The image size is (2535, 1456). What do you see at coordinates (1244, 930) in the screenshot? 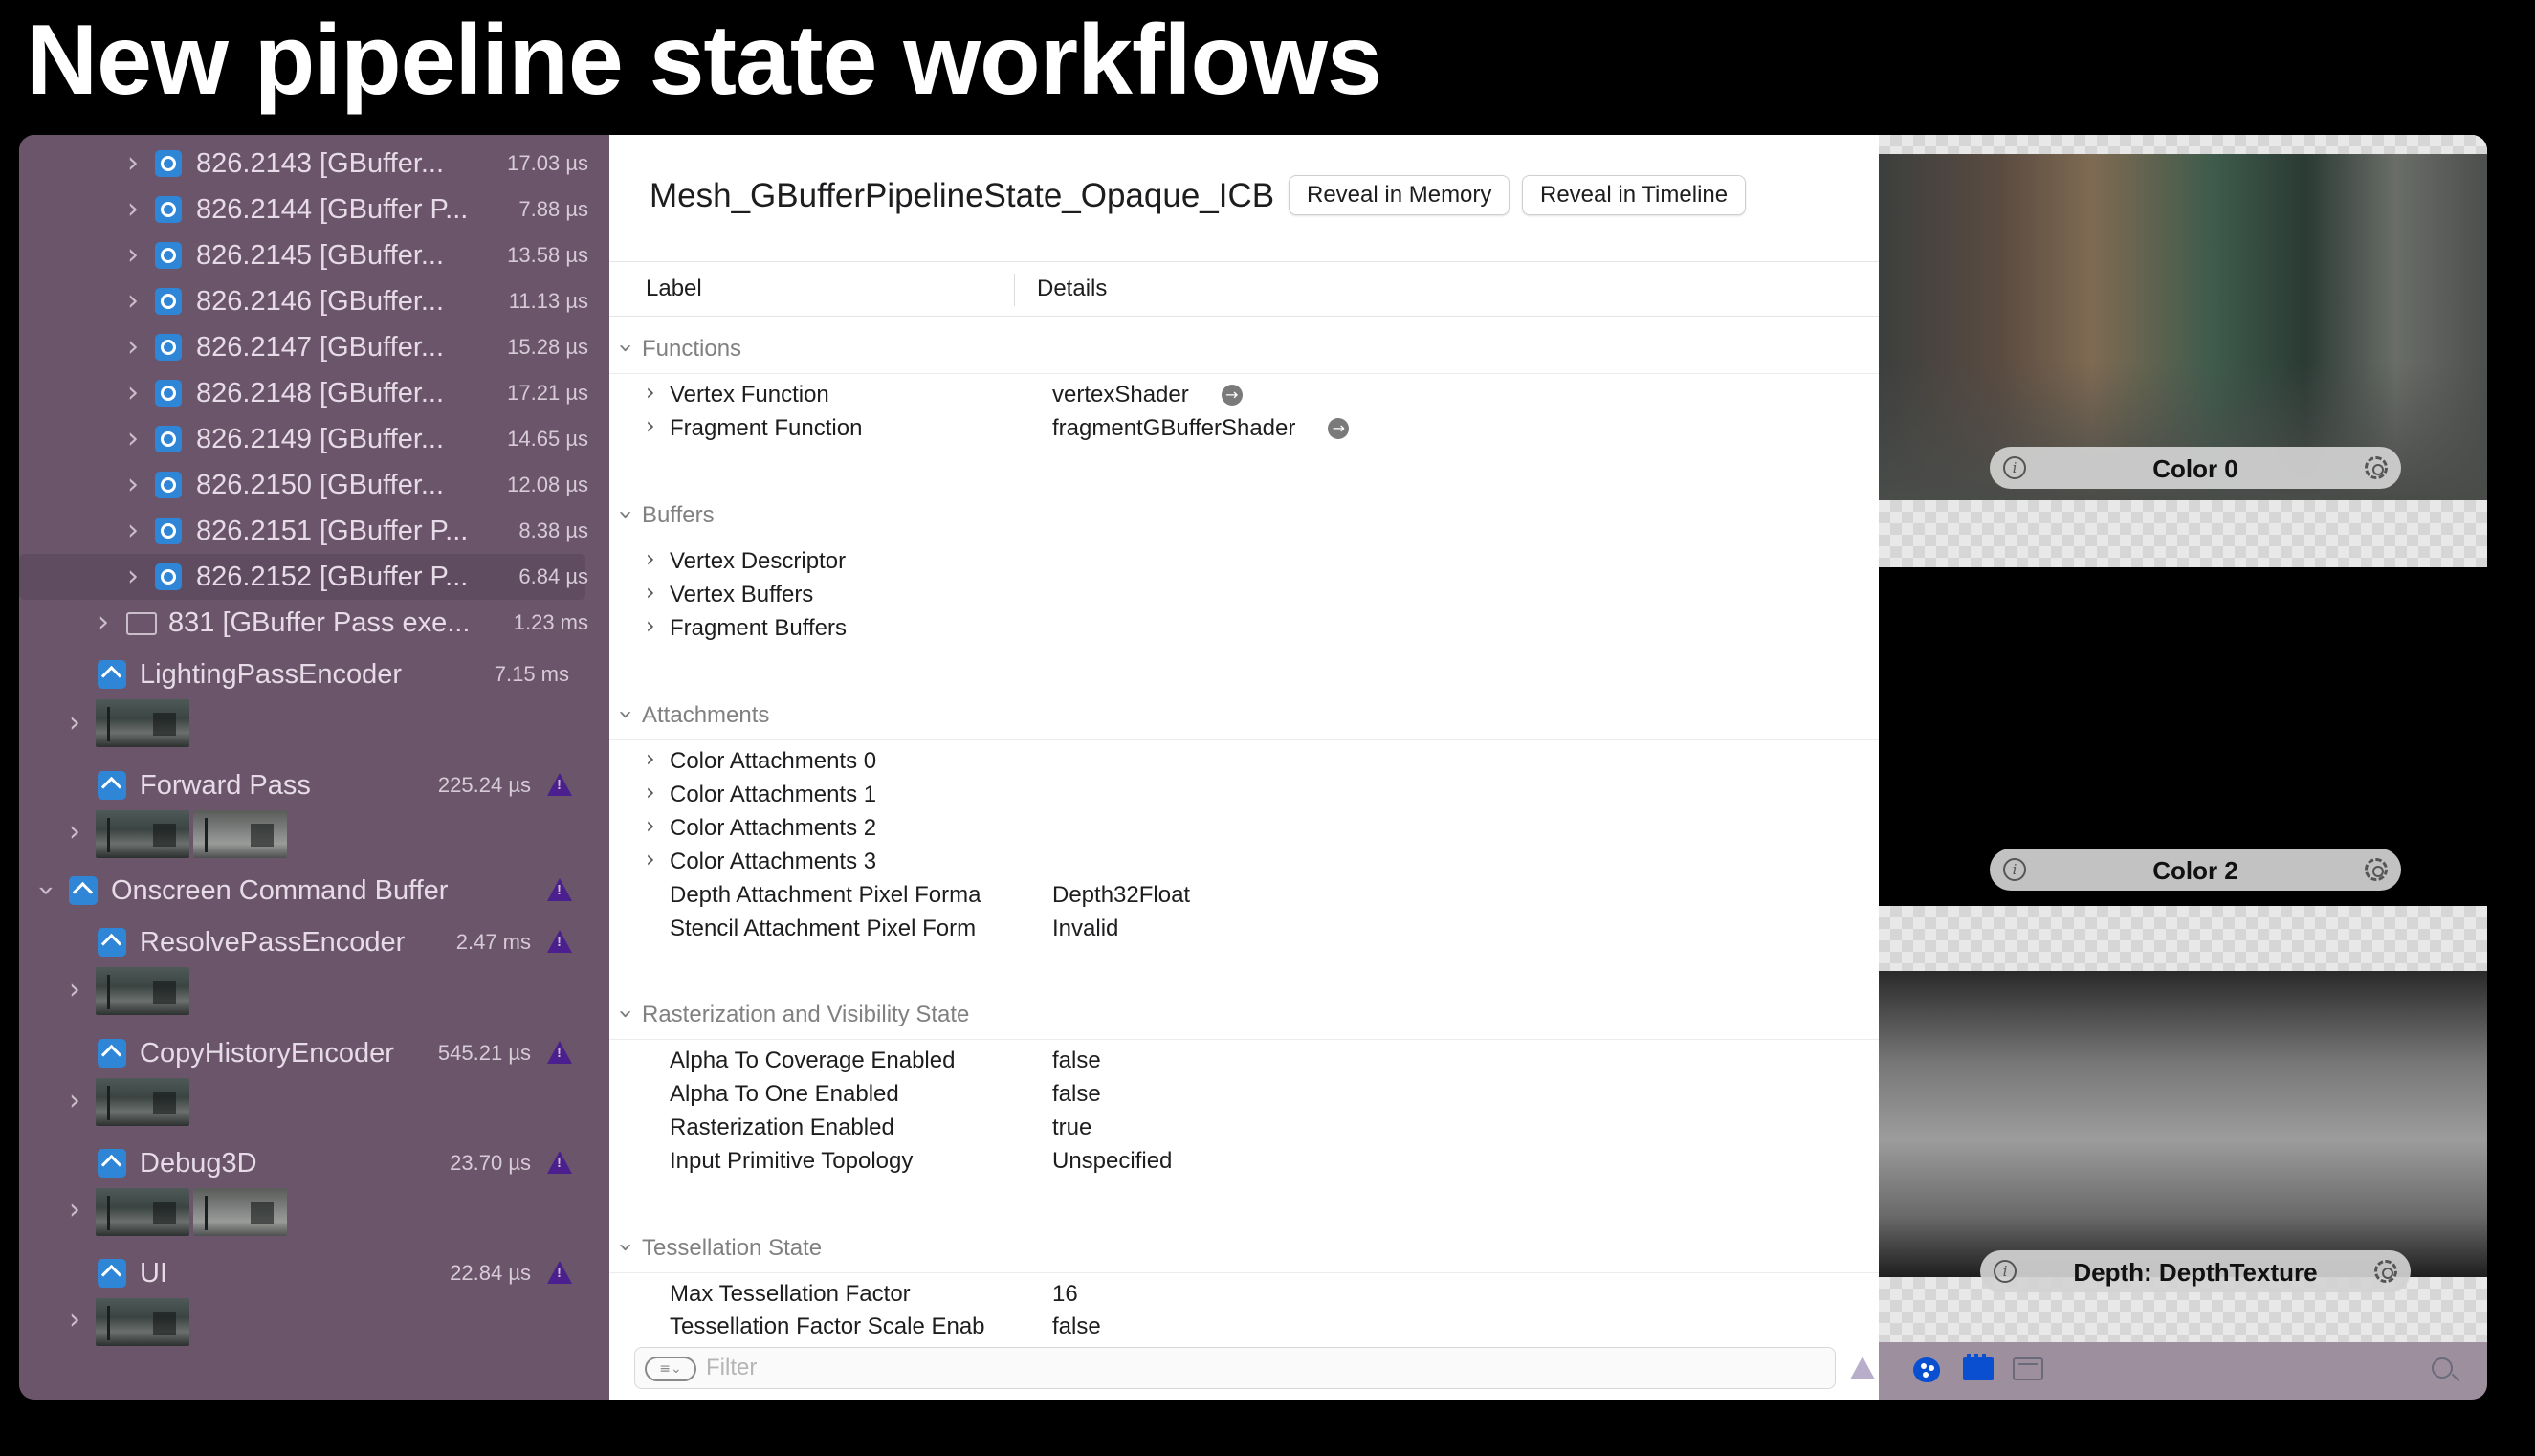
I see `property-row: Stencil Attachment Pixel Form Invalid` at bounding box center [1244, 930].